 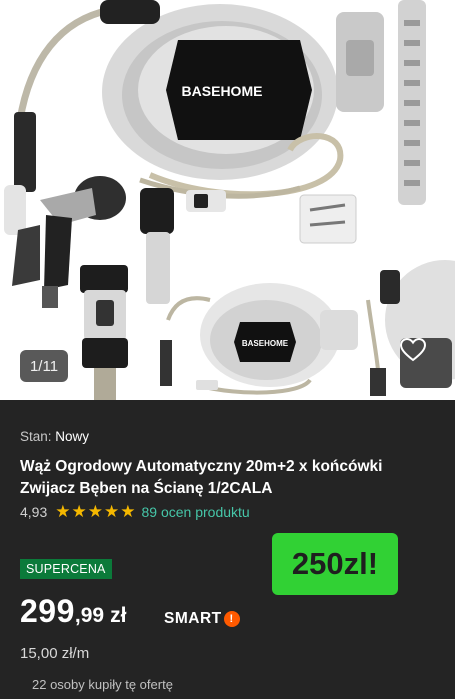 I want to click on smart-info-icon: !, so click(x=231, y=619).